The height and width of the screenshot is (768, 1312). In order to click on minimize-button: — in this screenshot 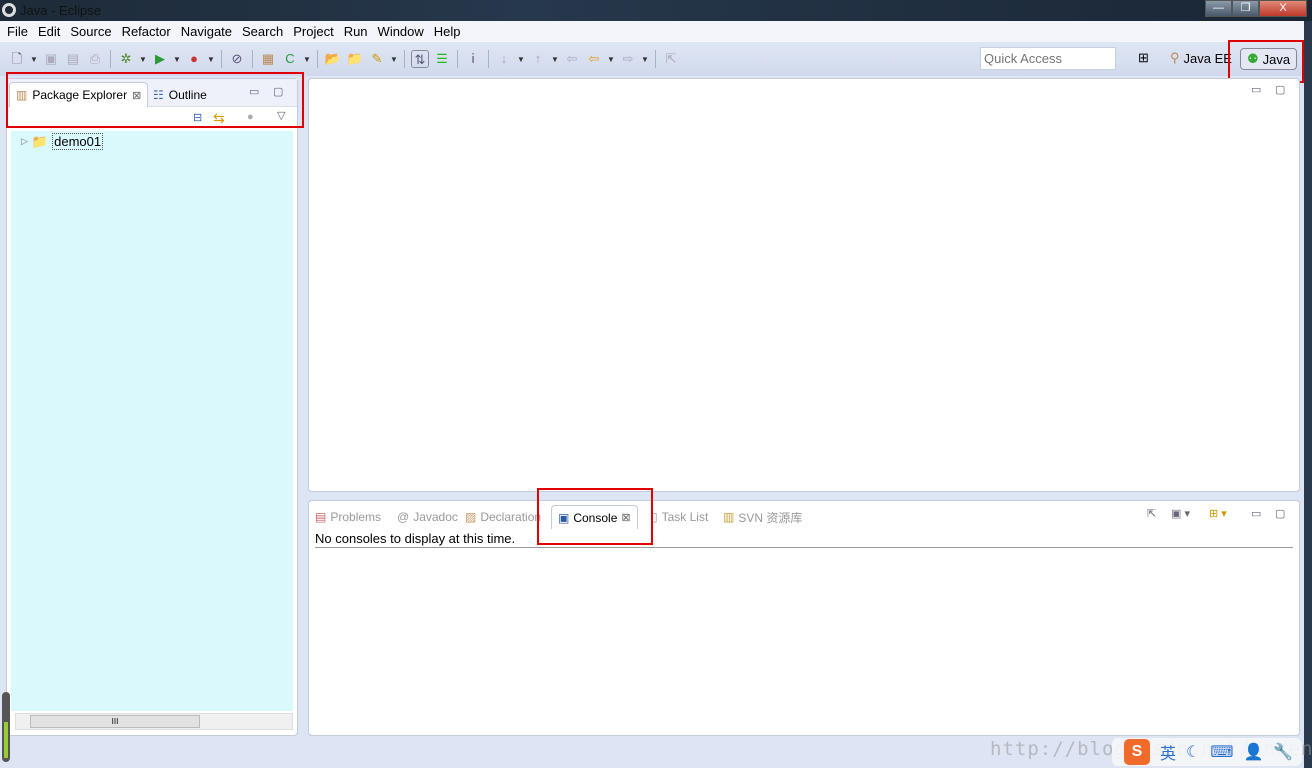, I will do `click(1218, 8)`.